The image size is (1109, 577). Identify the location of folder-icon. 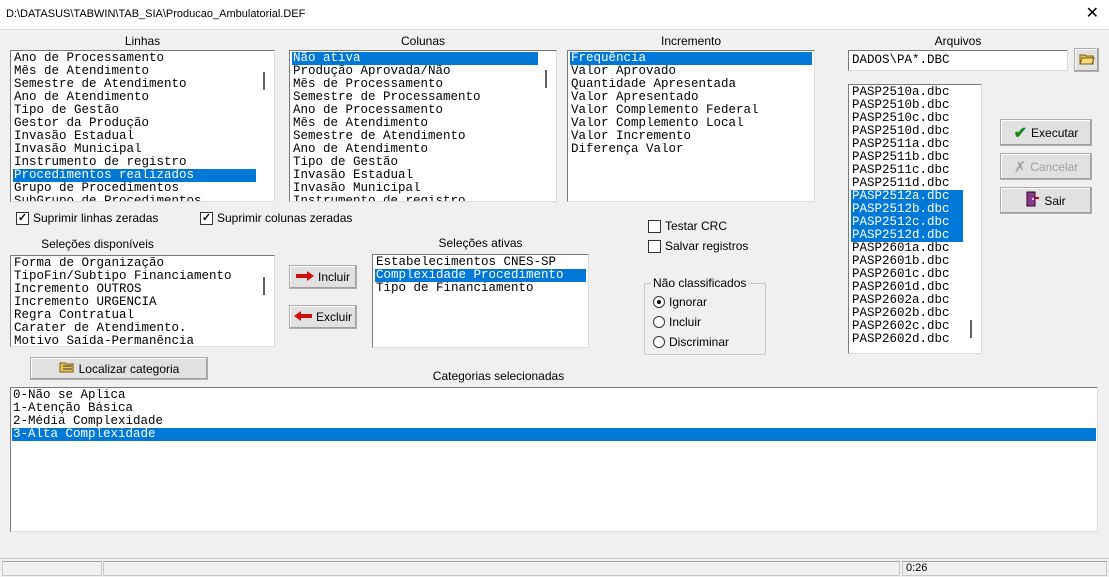
(1086, 60).